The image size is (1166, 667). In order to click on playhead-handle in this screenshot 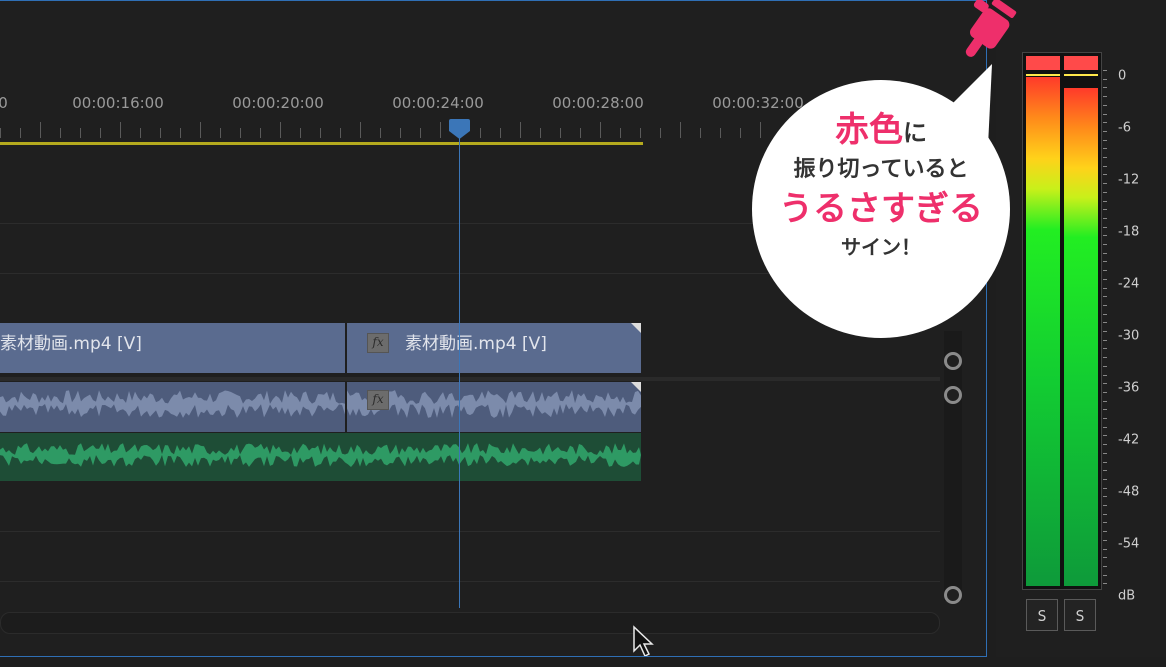, I will do `click(459, 129)`.